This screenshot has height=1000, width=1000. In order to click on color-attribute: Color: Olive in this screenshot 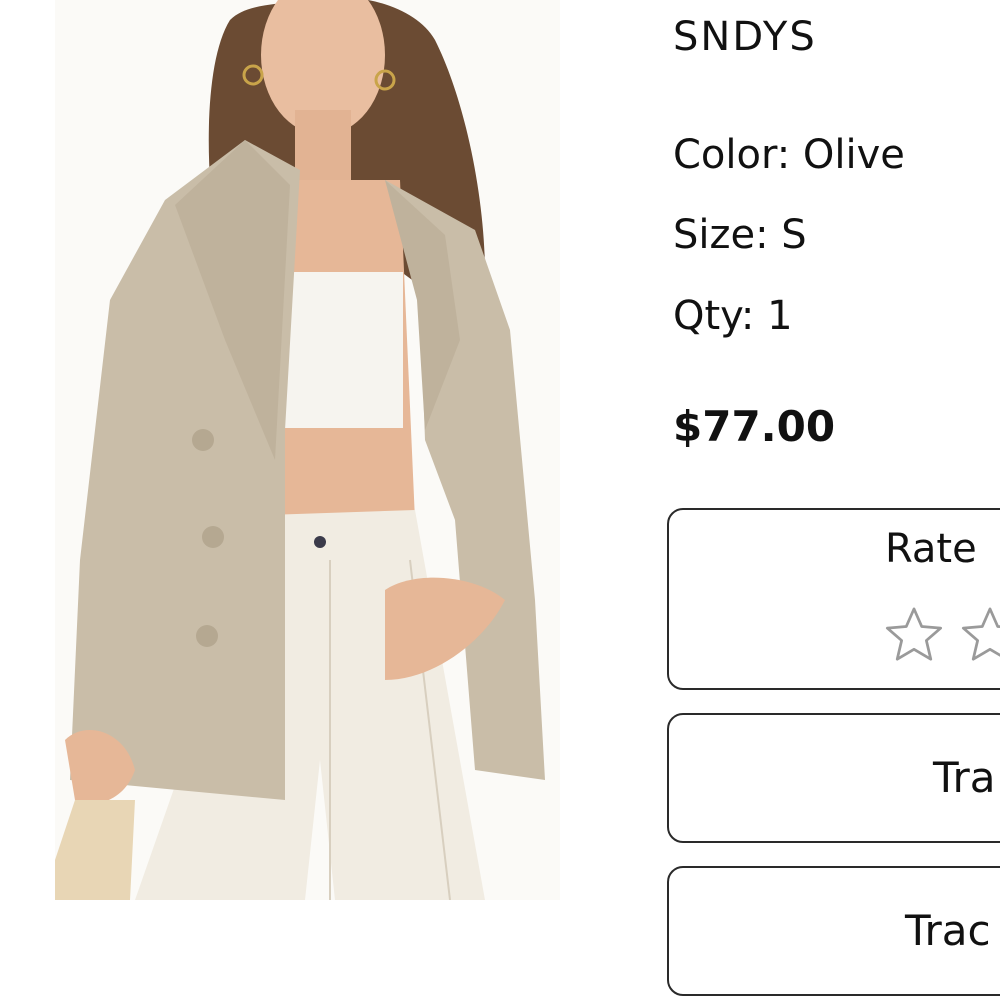, I will do `click(789, 155)`.